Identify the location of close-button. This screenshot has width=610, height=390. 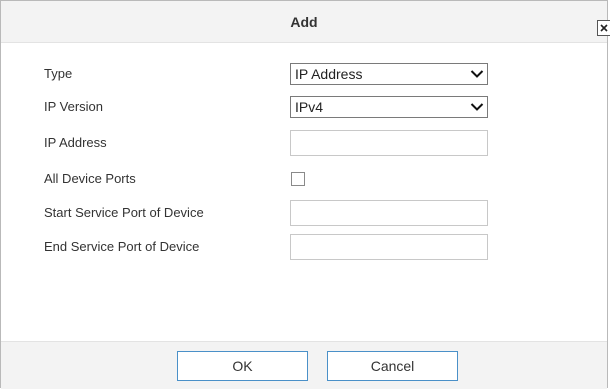
(603, 28).